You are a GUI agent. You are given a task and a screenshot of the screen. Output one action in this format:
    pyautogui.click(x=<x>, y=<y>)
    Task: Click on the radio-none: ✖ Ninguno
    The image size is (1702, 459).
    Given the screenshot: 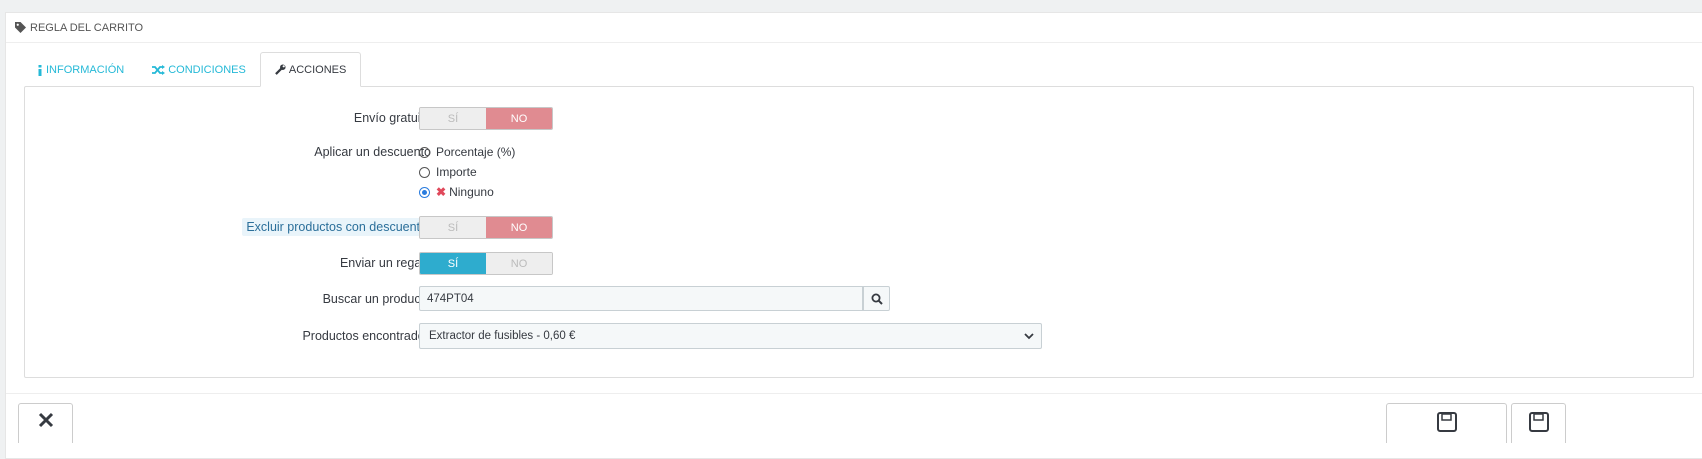 What is the action you would take?
    pyautogui.click(x=456, y=192)
    